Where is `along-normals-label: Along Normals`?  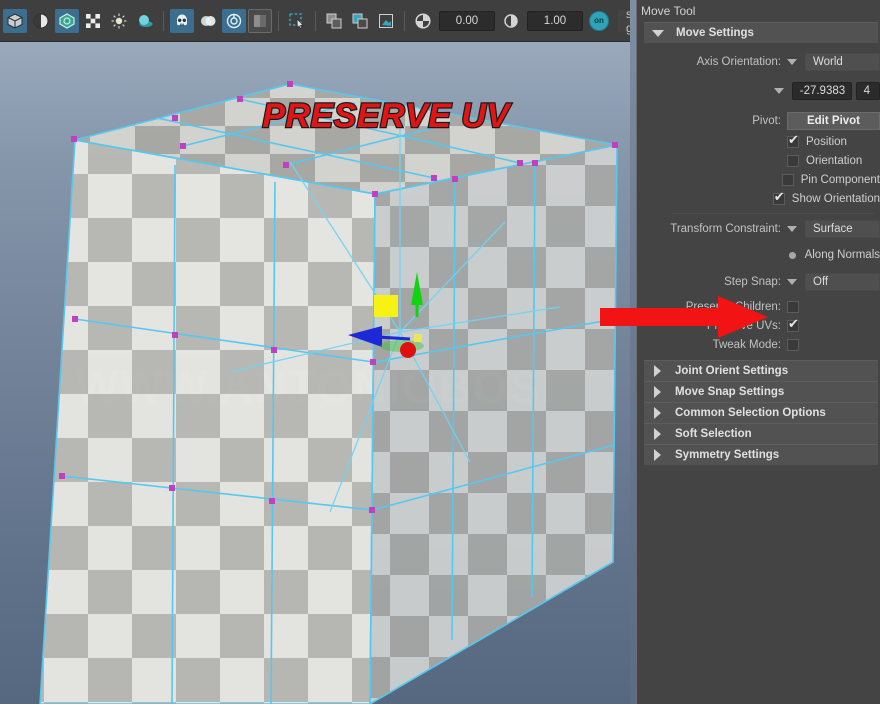 along-normals-label: Along Normals is located at coordinates (842, 255).